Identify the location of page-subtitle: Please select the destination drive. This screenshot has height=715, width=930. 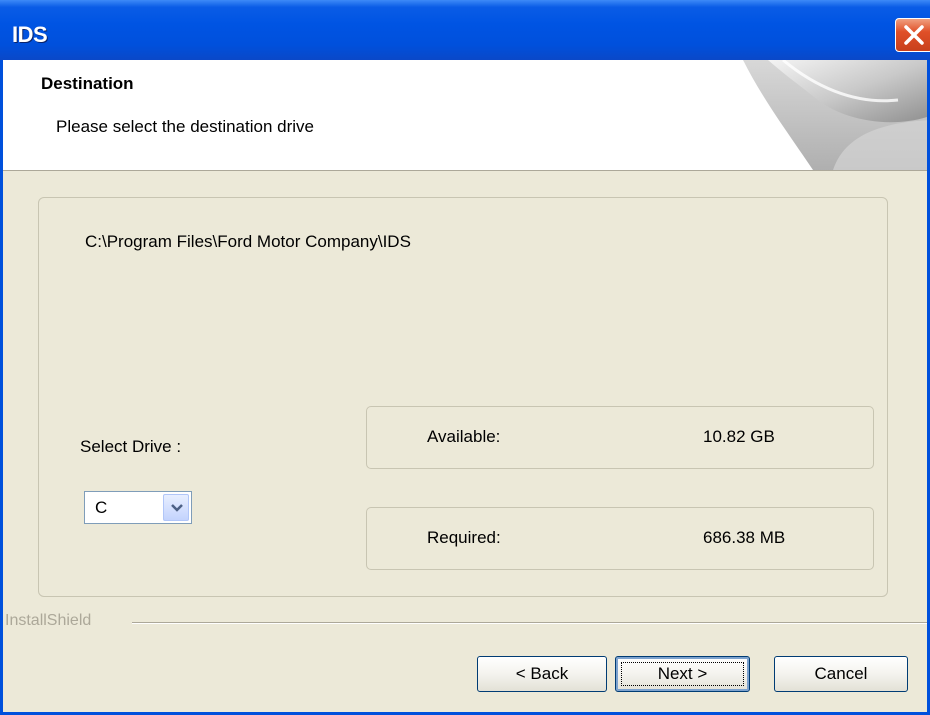
(185, 126).